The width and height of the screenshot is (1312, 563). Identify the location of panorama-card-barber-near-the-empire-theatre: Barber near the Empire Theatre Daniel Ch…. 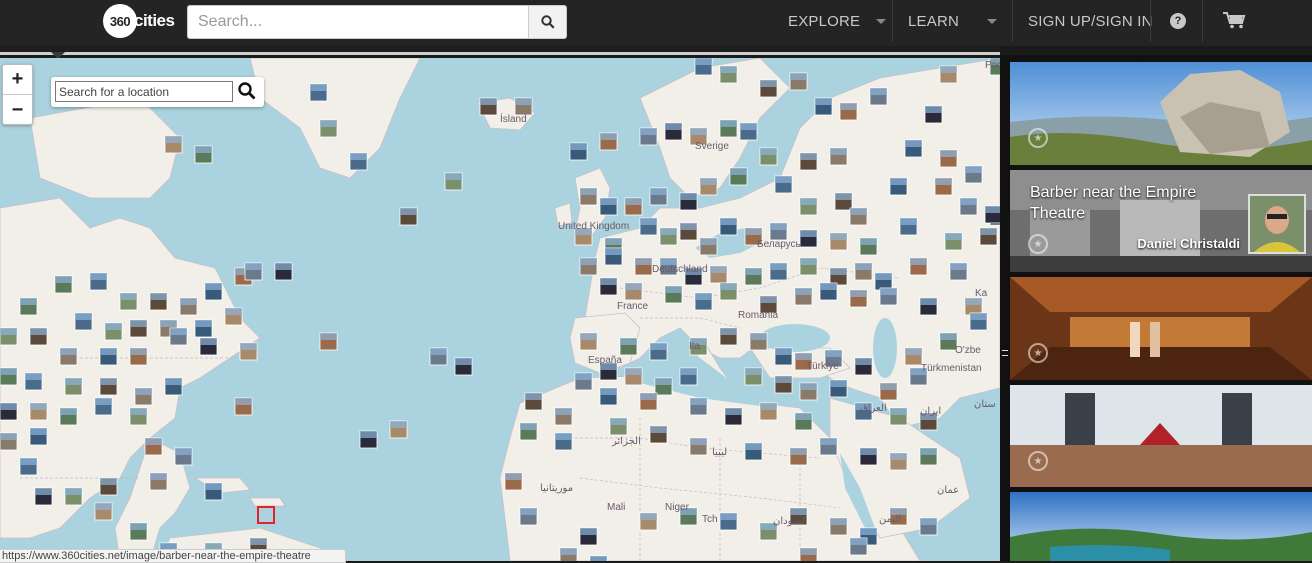
(1161, 221).